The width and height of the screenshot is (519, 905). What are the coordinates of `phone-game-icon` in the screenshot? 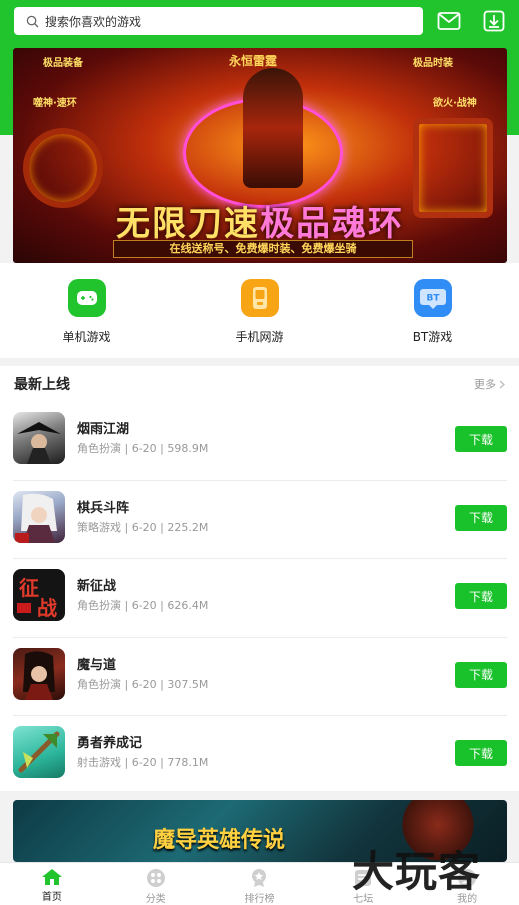 It's located at (259, 298).